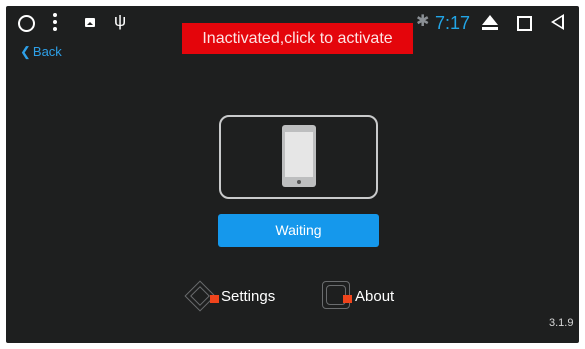 This screenshot has height=349, width=585. What do you see at coordinates (490, 23) in the screenshot?
I see `eject-icon` at bounding box center [490, 23].